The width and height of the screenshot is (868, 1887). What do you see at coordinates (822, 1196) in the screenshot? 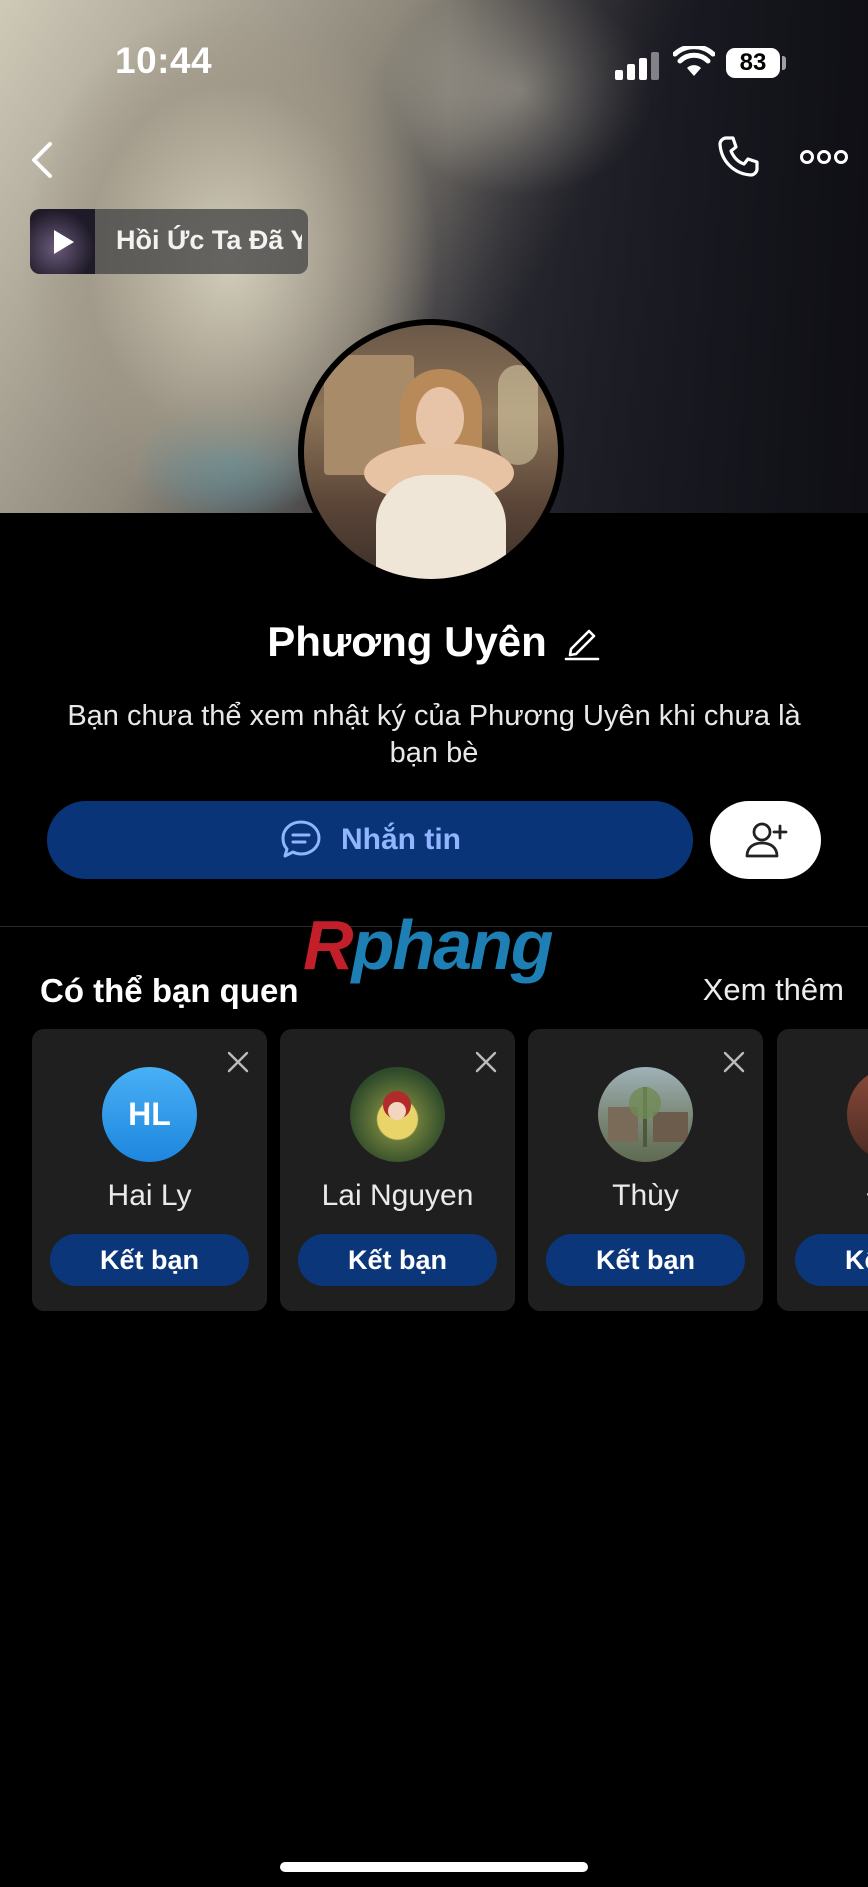
I see `suggestion-name: Đẹp` at bounding box center [822, 1196].